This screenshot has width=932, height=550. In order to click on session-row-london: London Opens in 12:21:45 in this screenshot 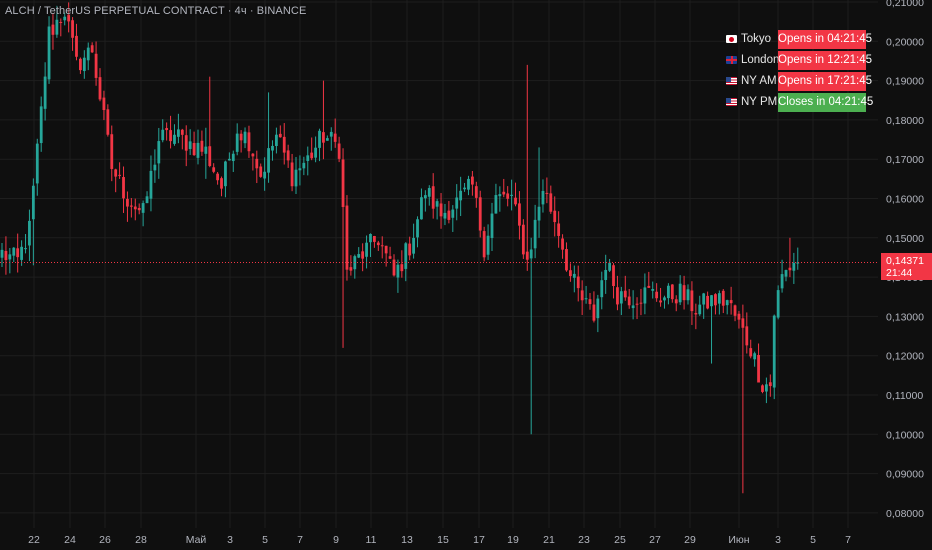, I will do `click(798, 61)`.